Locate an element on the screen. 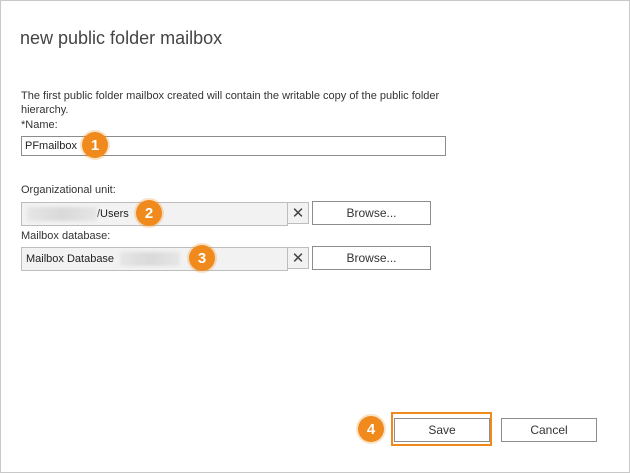  mailbox-db-field: Mailbox Database is located at coordinates (154, 259).